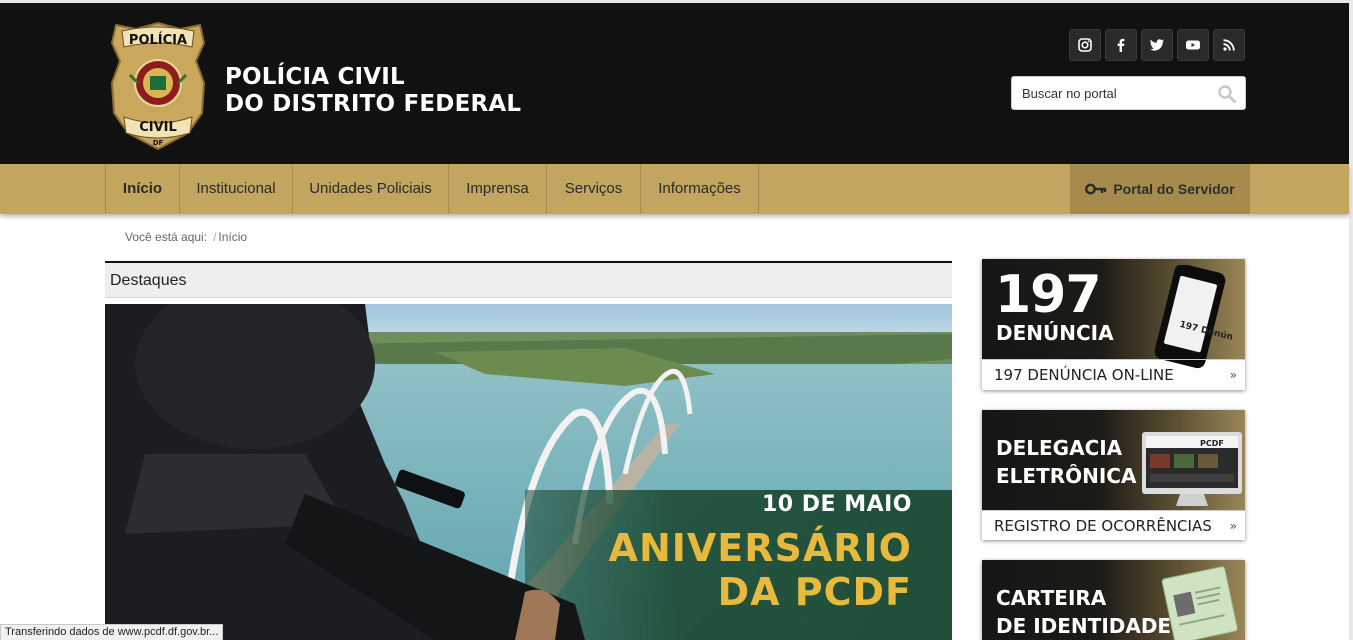  I want to click on badge-top-text: POLÍCIA, so click(158, 40).